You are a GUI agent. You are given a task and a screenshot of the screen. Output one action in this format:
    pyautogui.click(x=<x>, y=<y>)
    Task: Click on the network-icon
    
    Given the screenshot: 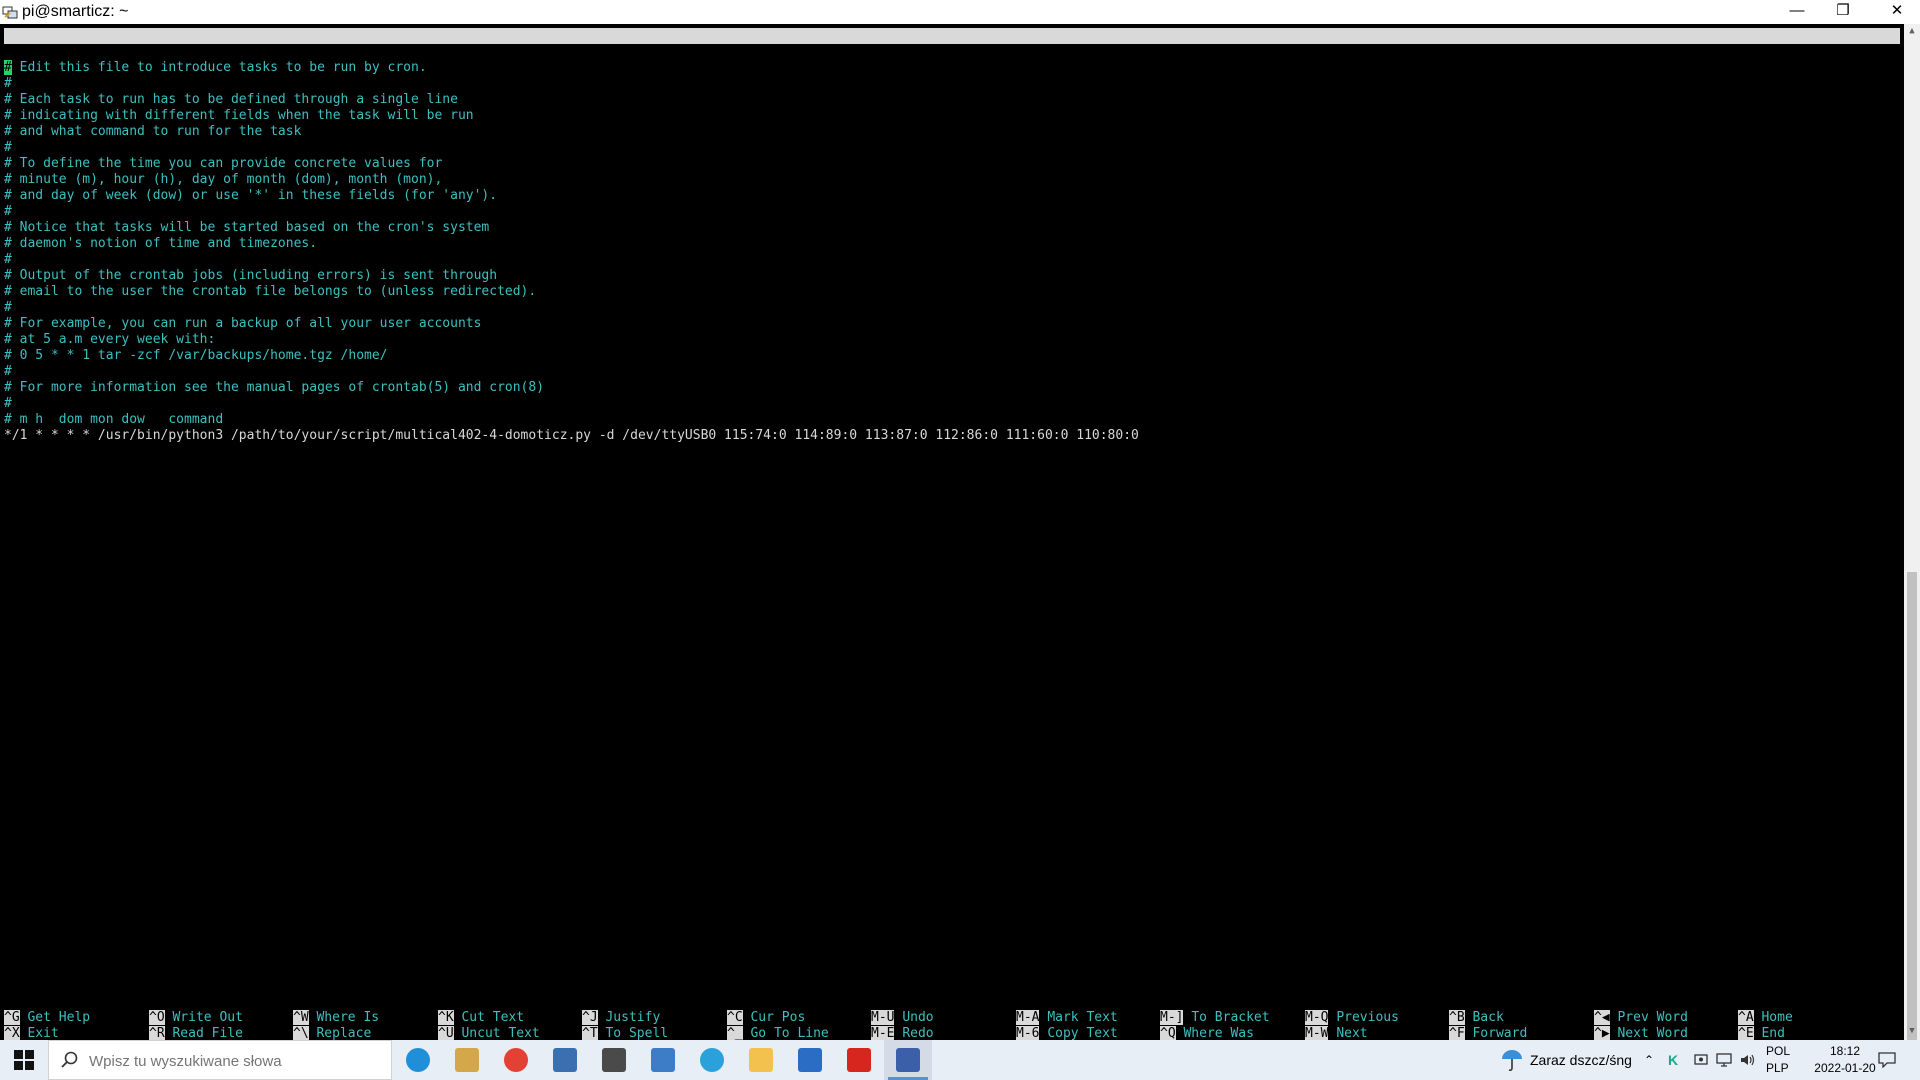 What is the action you would take?
    pyautogui.click(x=1724, y=1060)
    